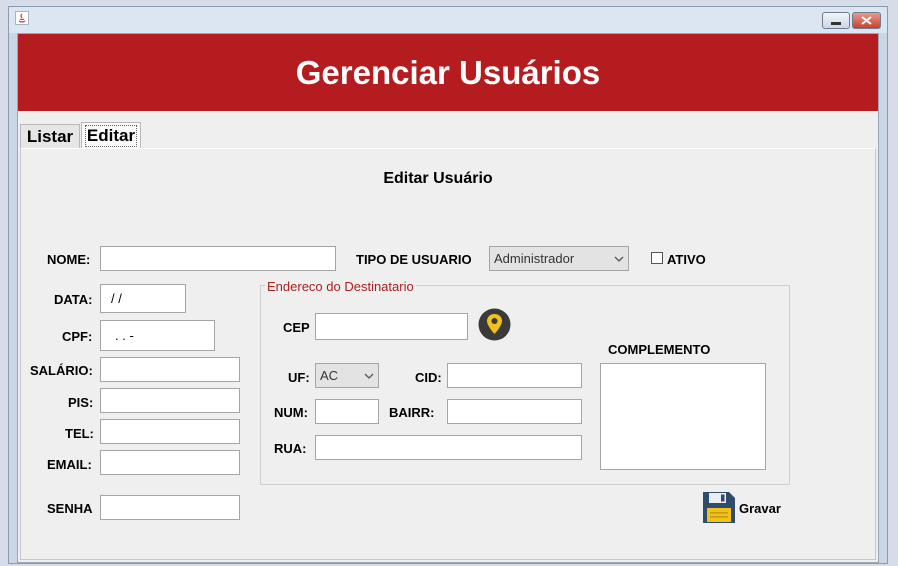  What do you see at coordinates (170, 400) in the screenshot?
I see `pis-input` at bounding box center [170, 400].